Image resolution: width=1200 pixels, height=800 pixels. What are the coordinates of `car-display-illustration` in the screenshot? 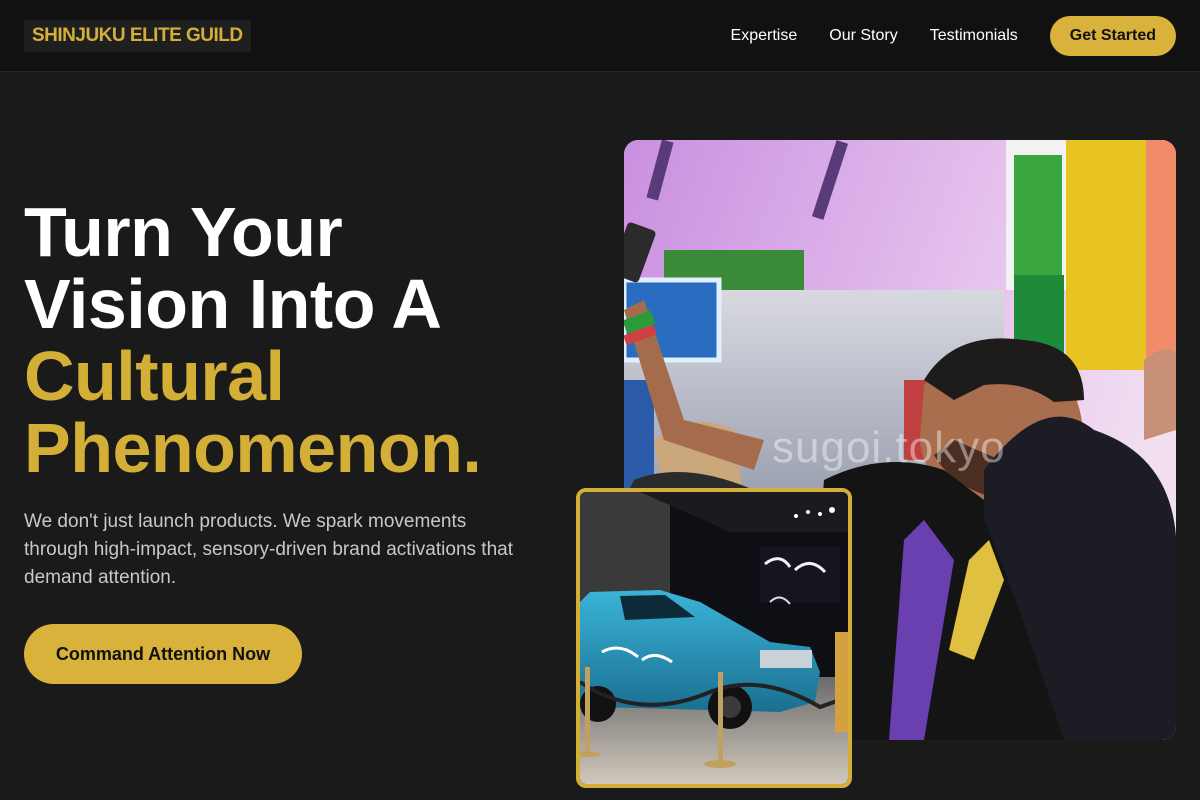 It's located at (714, 638).